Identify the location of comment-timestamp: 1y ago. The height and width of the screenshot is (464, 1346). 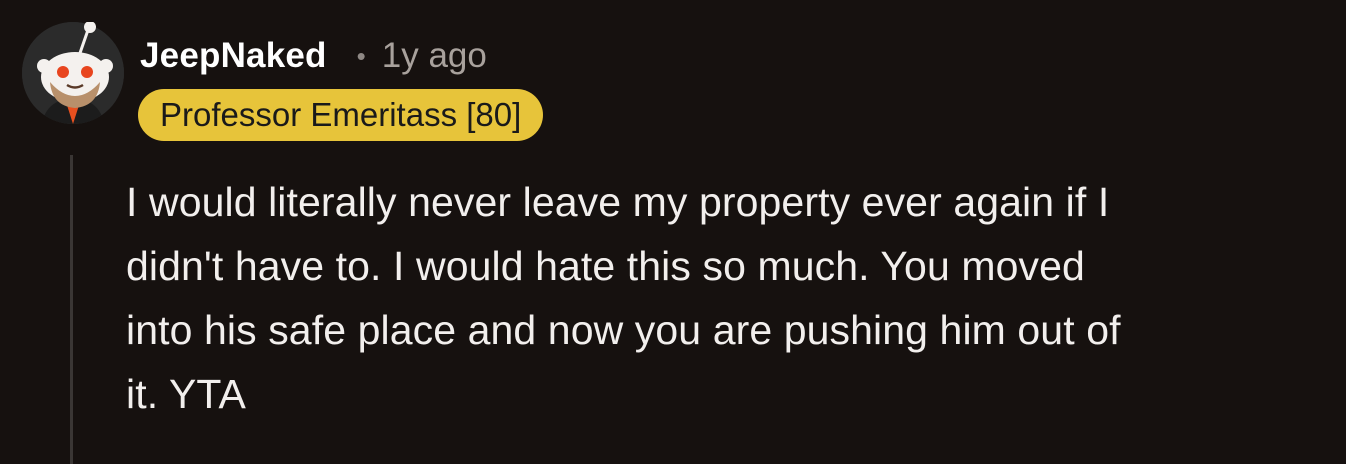
(434, 56).